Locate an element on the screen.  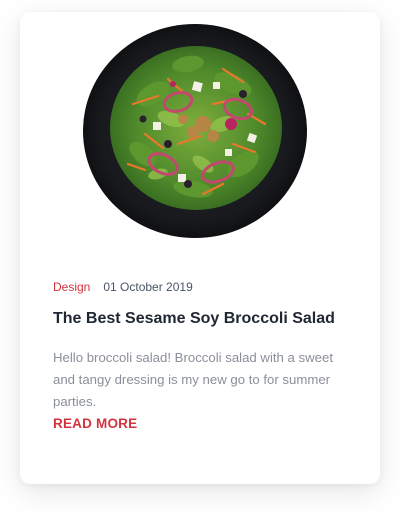
post-meta: Design 01 October 2019 is located at coordinates (123, 287).